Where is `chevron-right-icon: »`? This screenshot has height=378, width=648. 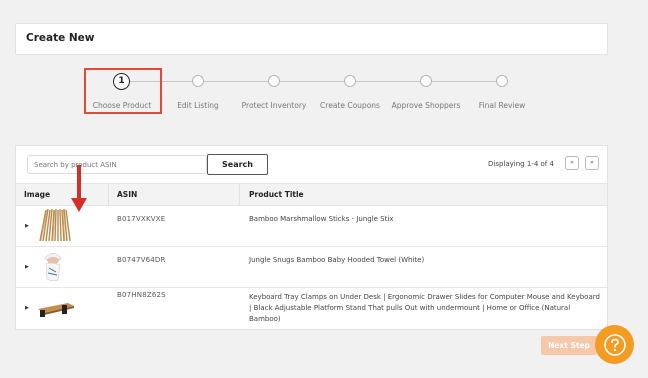 chevron-right-icon: » is located at coordinates (592, 162).